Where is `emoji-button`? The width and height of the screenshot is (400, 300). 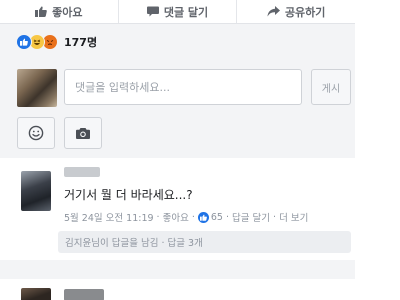
emoji-button is located at coordinates (36, 133).